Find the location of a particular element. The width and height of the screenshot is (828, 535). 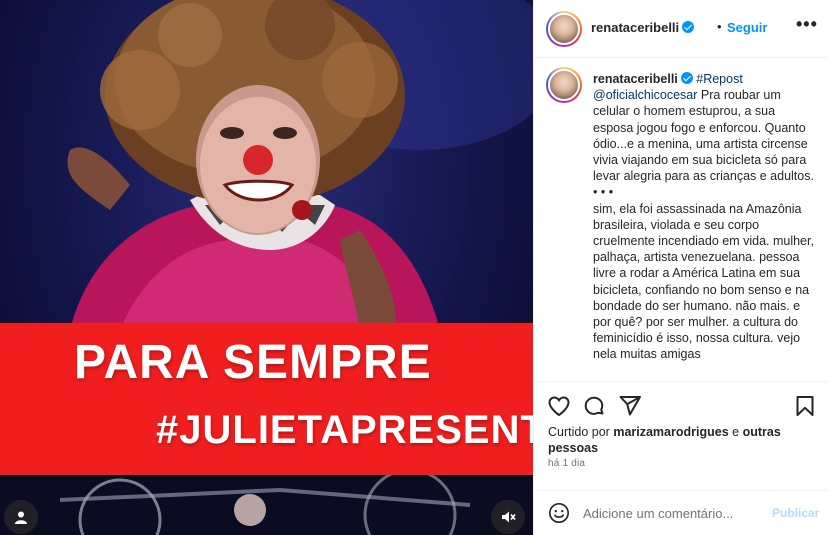

publish-button: Publicar is located at coordinates (795, 513).